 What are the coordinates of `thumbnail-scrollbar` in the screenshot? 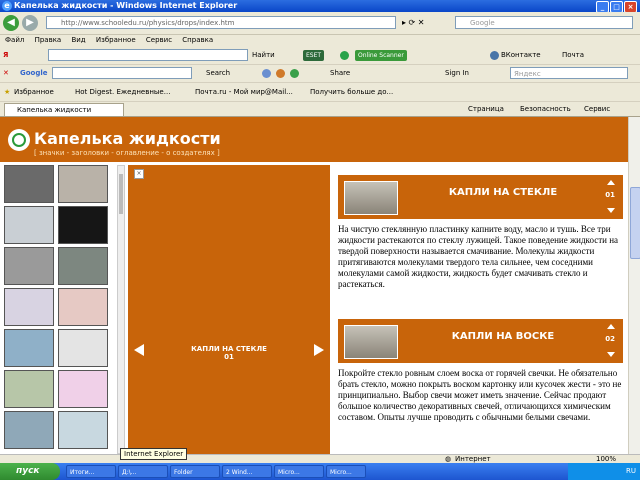 It's located at (121, 309).